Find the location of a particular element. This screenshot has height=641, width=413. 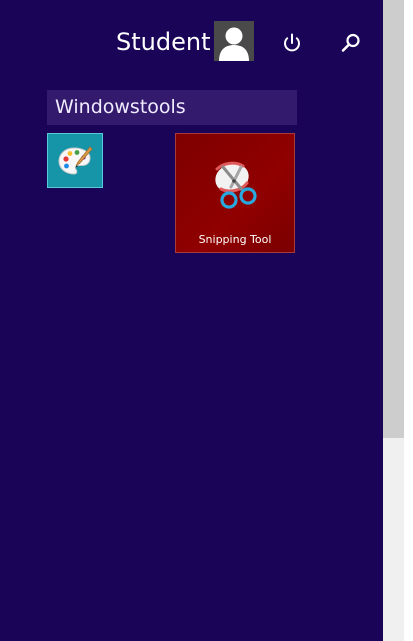

paint-palette-icon is located at coordinates (75, 160).